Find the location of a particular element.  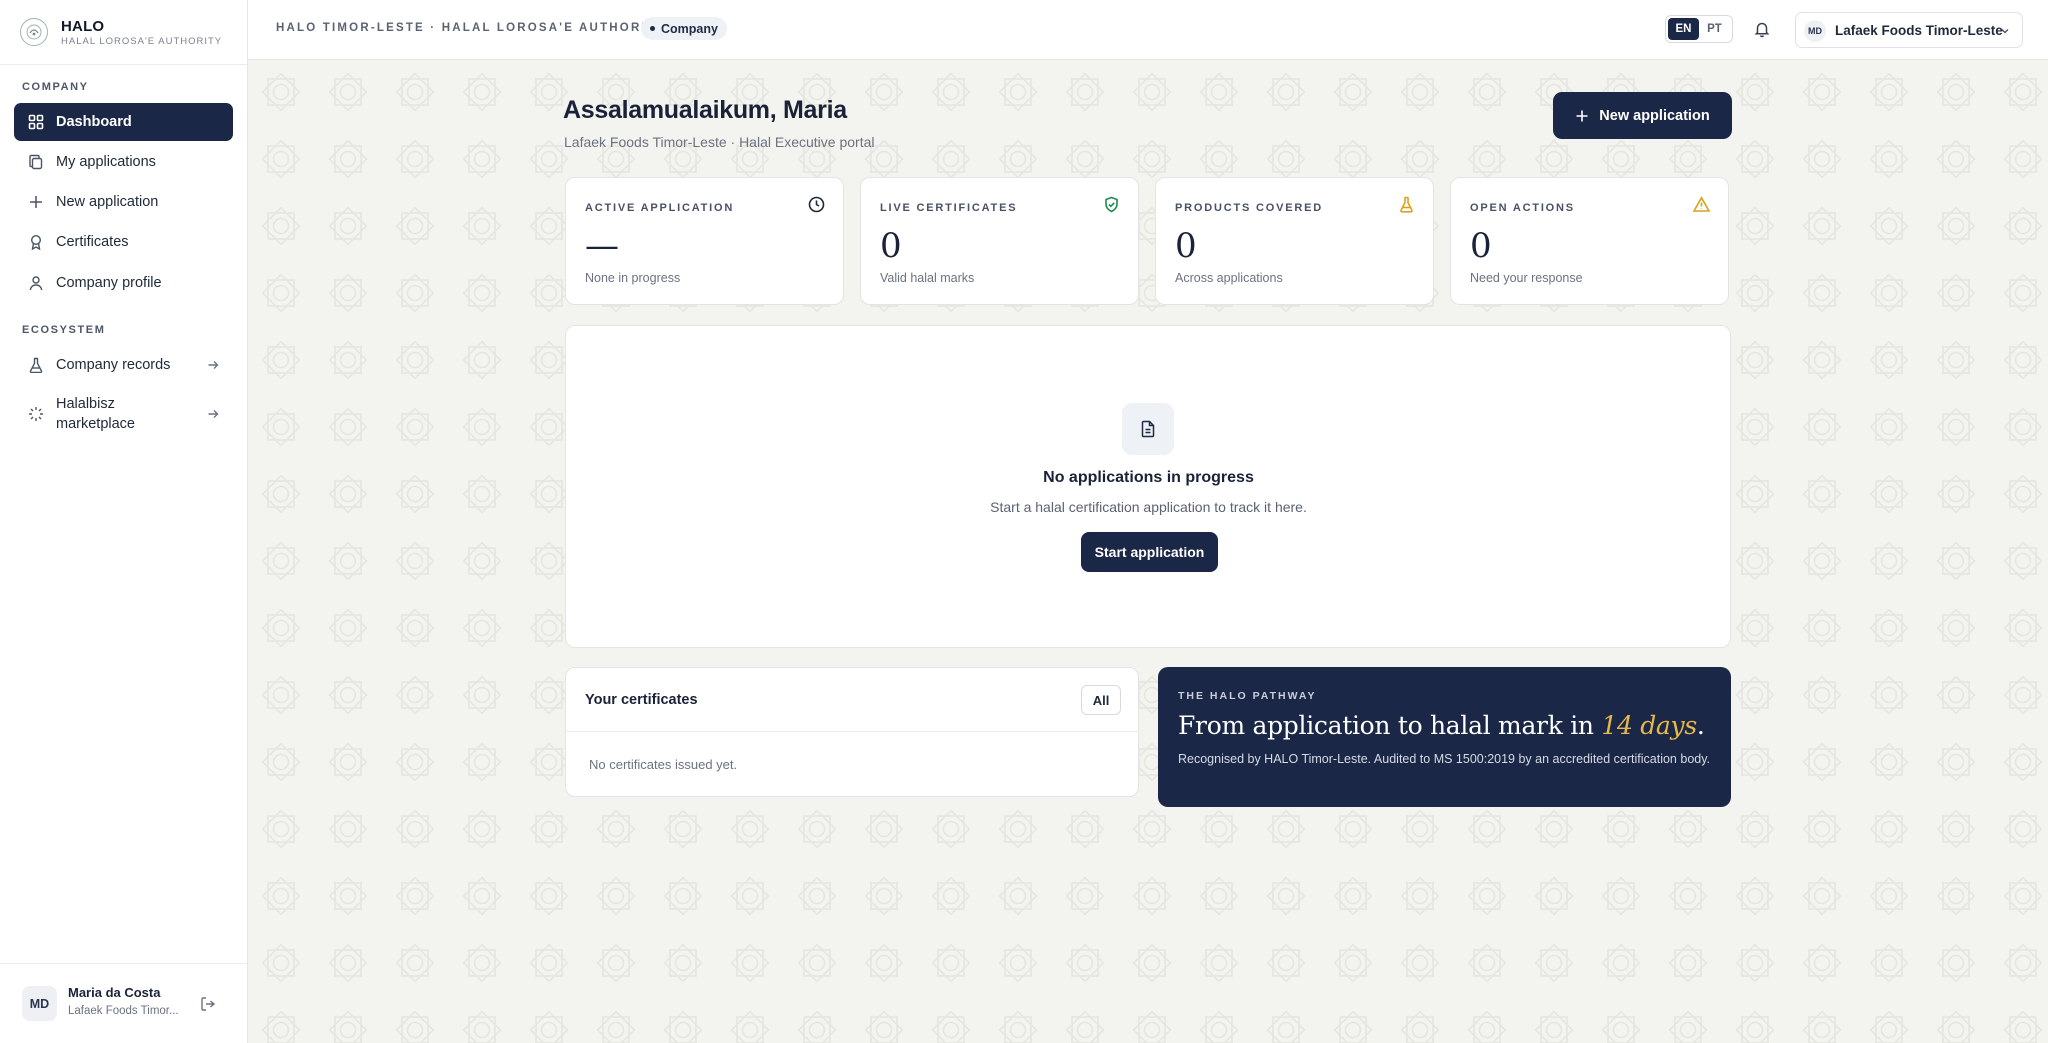

certificates-empty-text: No certificates issued yet. is located at coordinates (663, 764).